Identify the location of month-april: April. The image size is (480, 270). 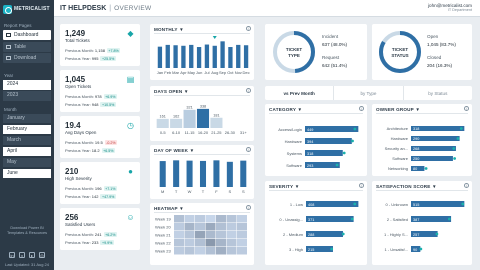
(27, 151).